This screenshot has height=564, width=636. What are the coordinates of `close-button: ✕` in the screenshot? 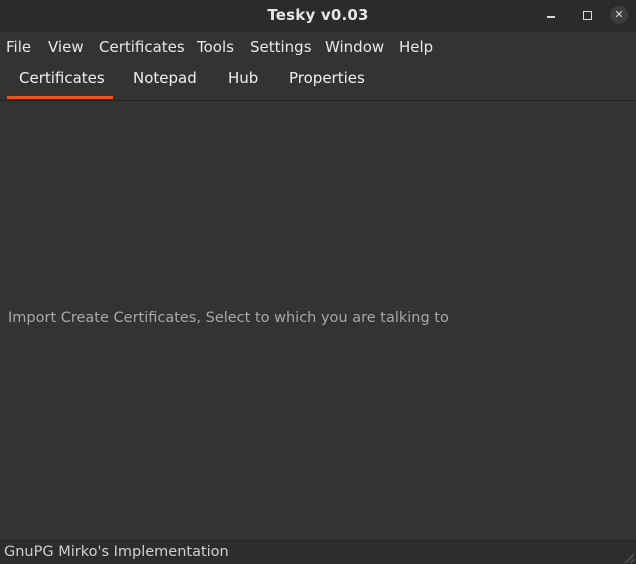 It's located at (619, 15).